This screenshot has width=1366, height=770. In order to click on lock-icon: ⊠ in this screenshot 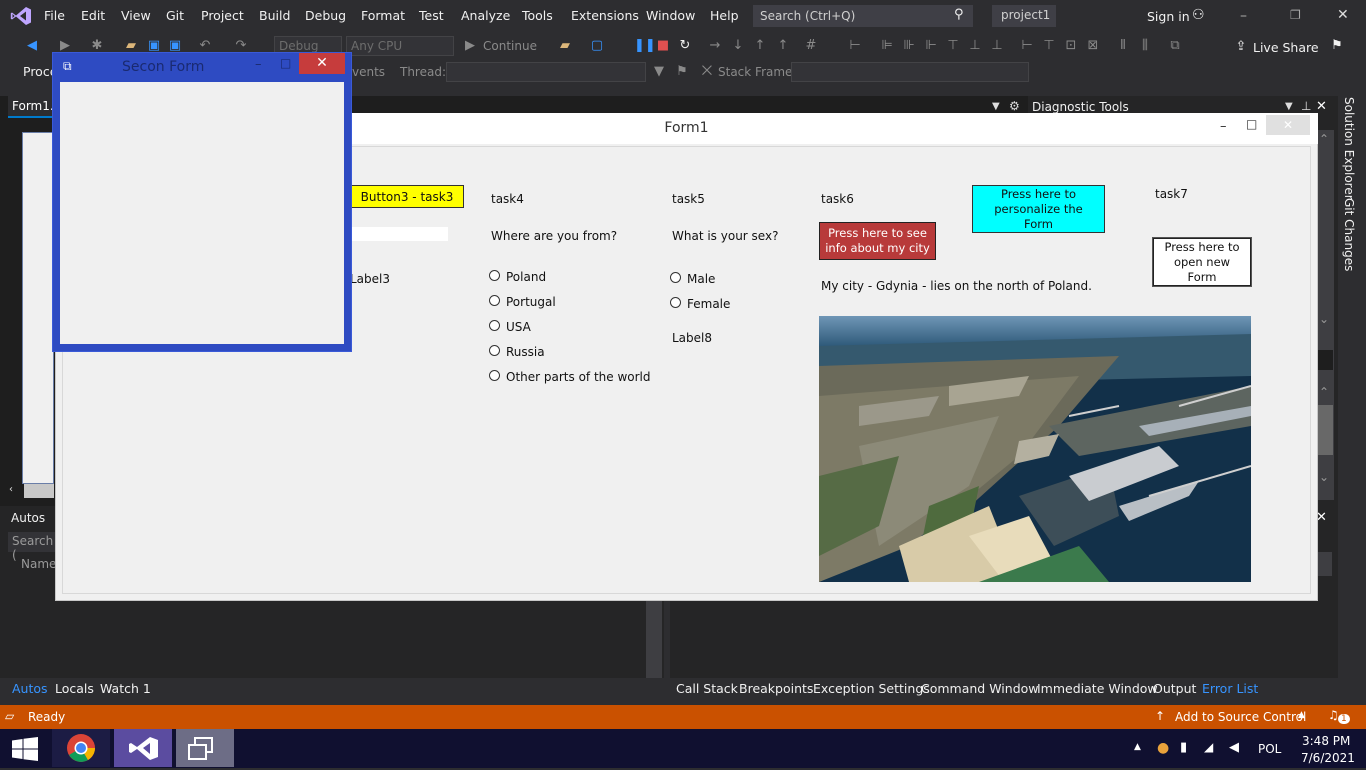, I will do `click(1093, 46)`.